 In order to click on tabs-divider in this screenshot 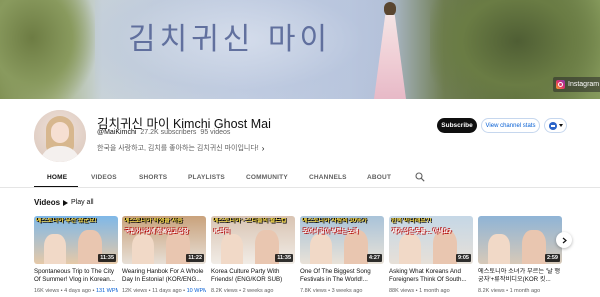, I will do `click(300, 187)`.